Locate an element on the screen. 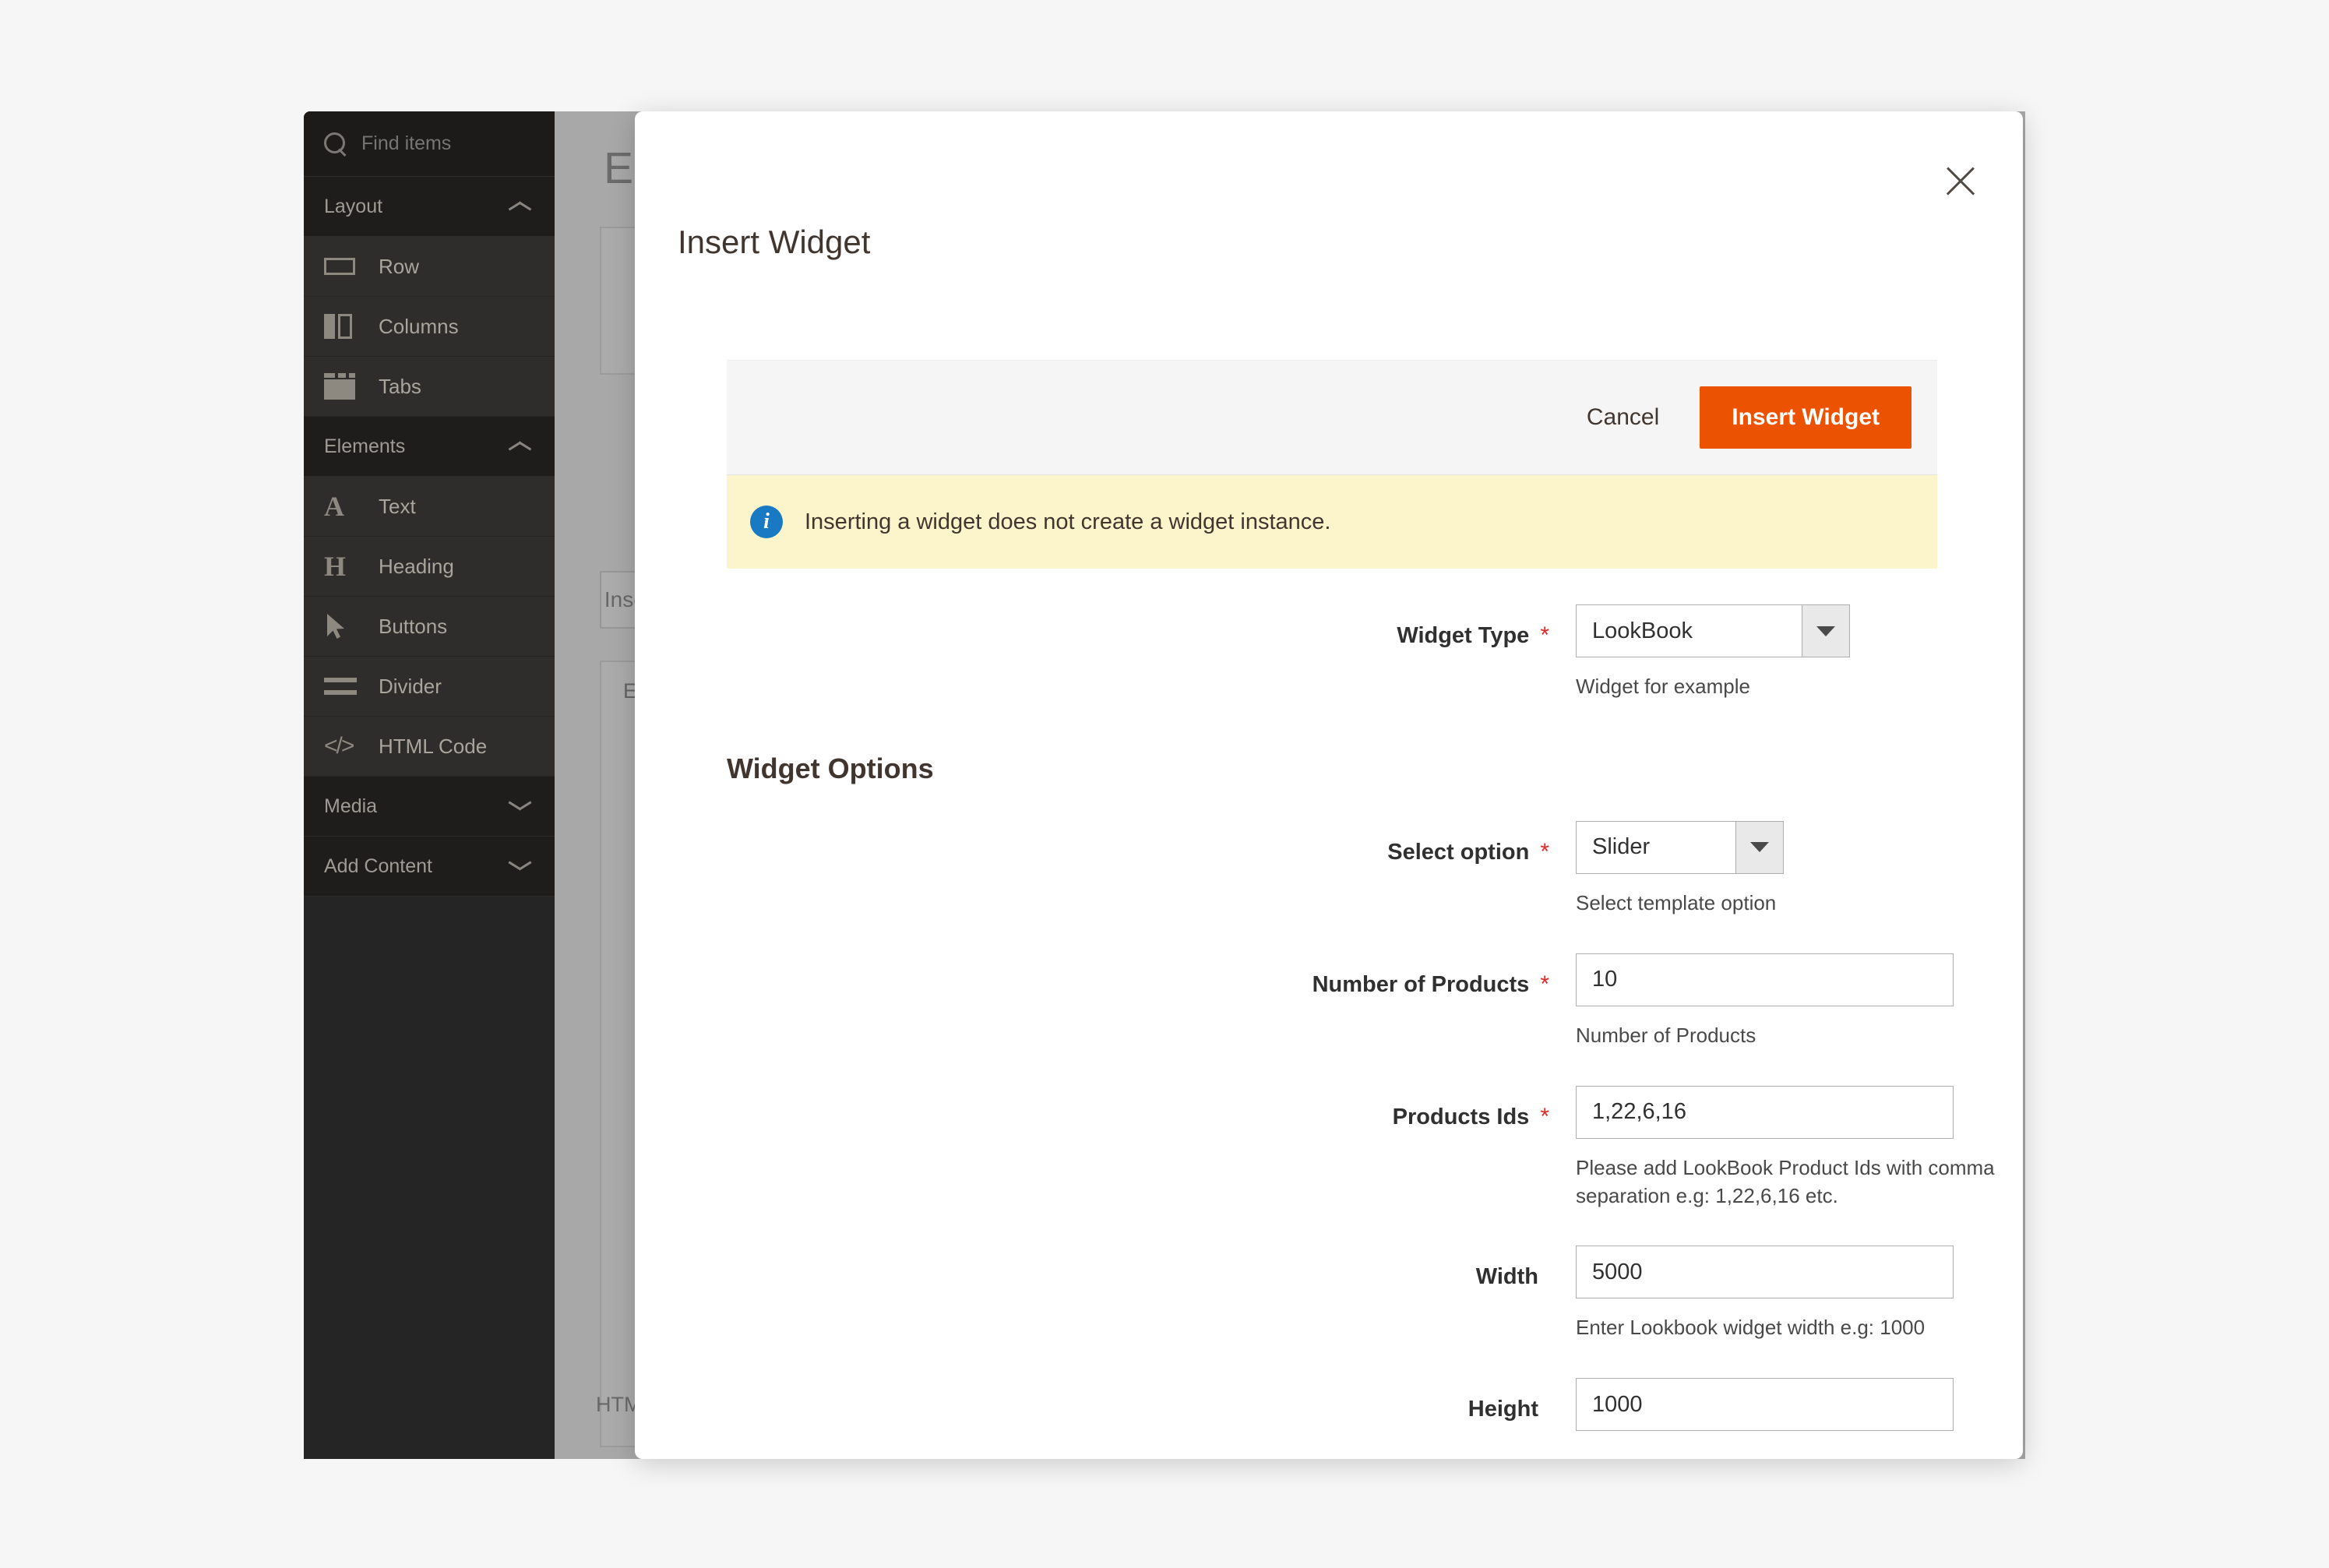  field-control: LookBook Widget for example is located at coordinates (1792, 653).